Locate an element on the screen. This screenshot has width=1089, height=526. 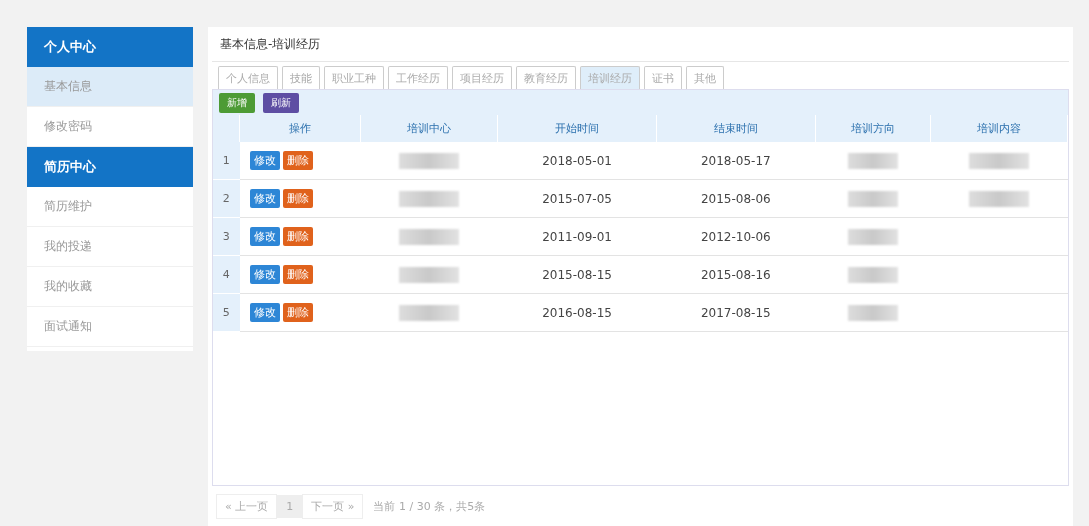
tab: 培训经历 is located at coordinates (610, 77).